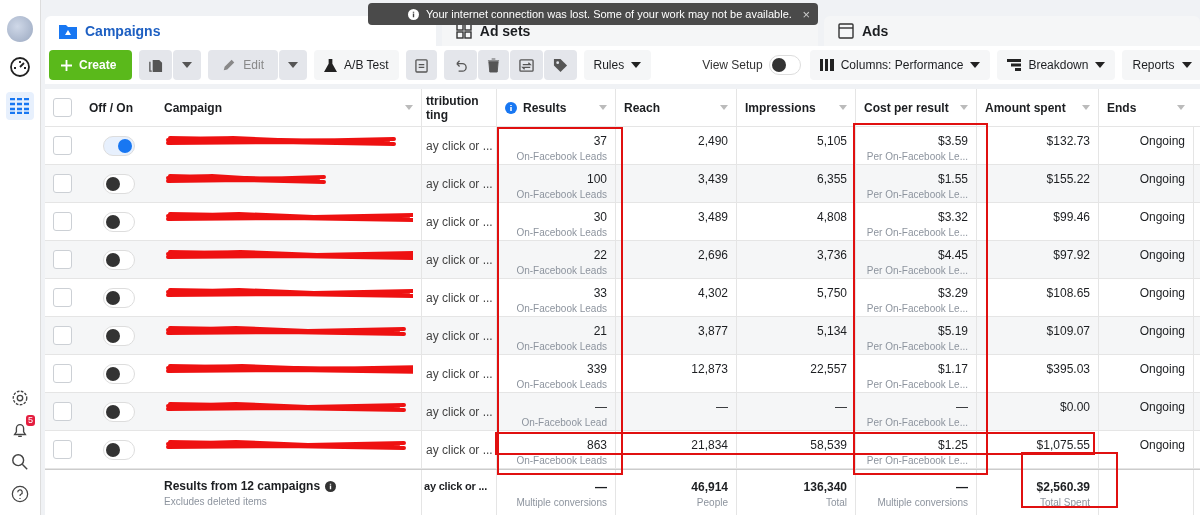  I want to click on amount-spent-value: $1,075.55, so click(1063, 445).